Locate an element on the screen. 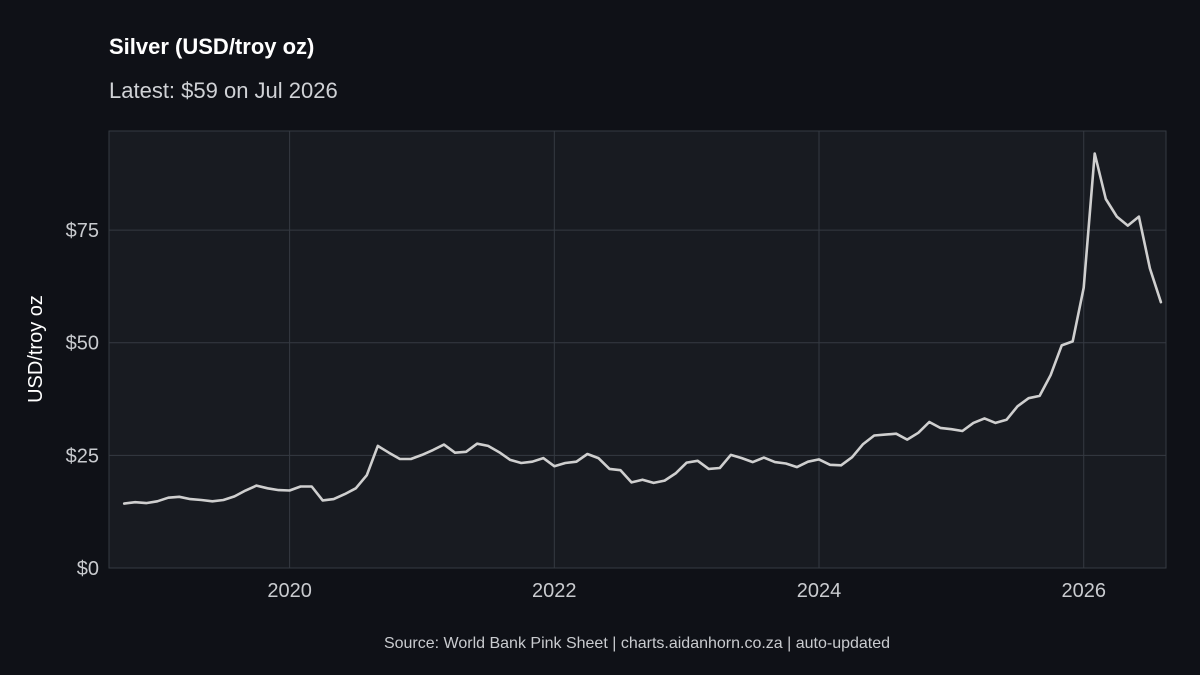 The width and height of the screenshot is (1200, 675). x-tick-label: 2022 is located at coordinates (554, 591).